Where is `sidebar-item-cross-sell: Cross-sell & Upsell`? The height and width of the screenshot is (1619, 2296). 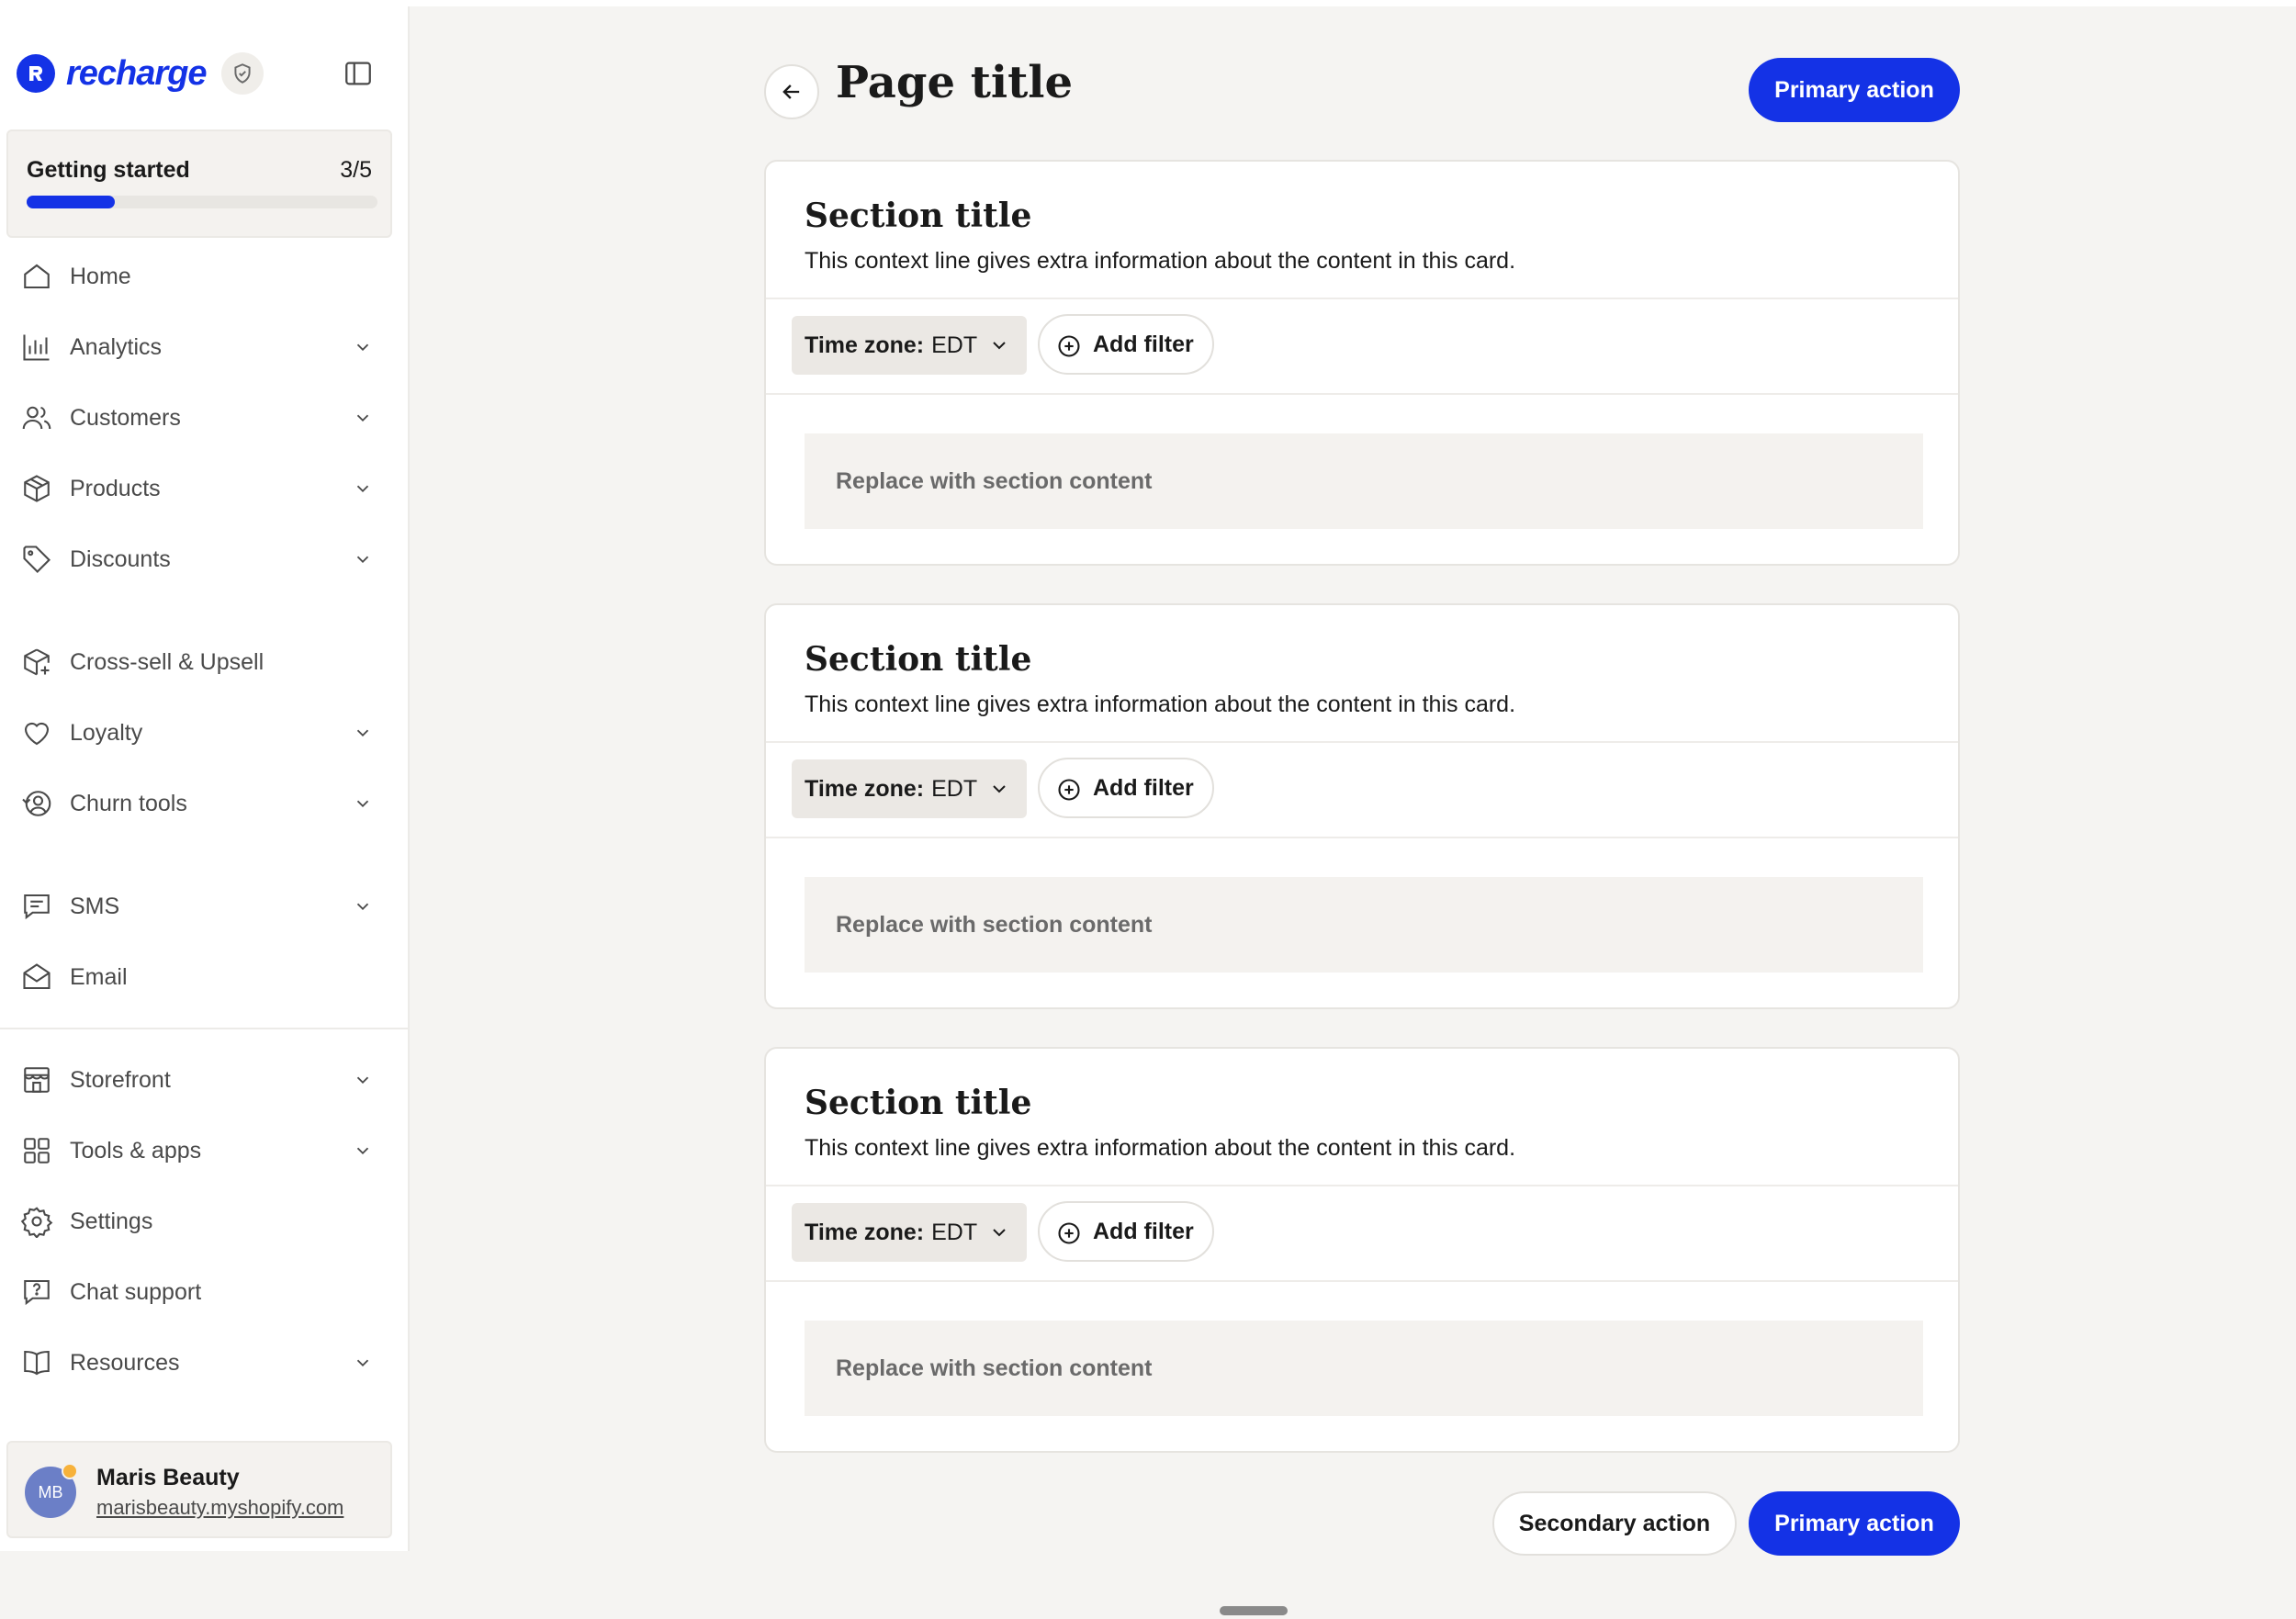
sidebar-item-cross-sell: Cross-sell & Upsell is located at coordinates (205, 662).